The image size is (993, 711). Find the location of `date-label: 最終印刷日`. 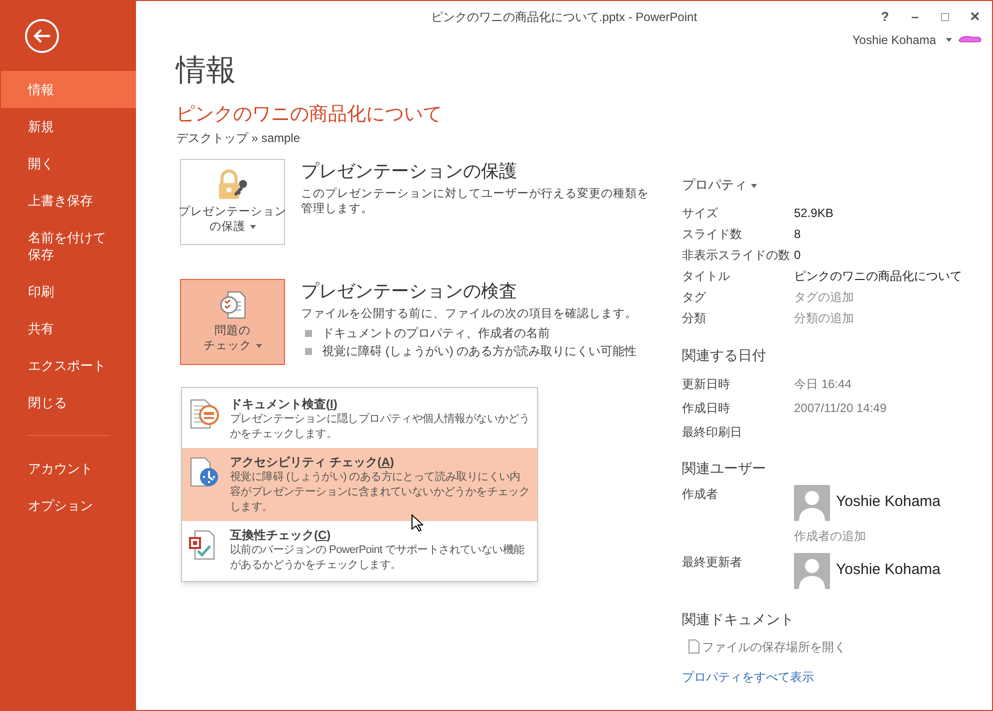

date-label: 最終印刷日 is located at coordinates (712, 432).